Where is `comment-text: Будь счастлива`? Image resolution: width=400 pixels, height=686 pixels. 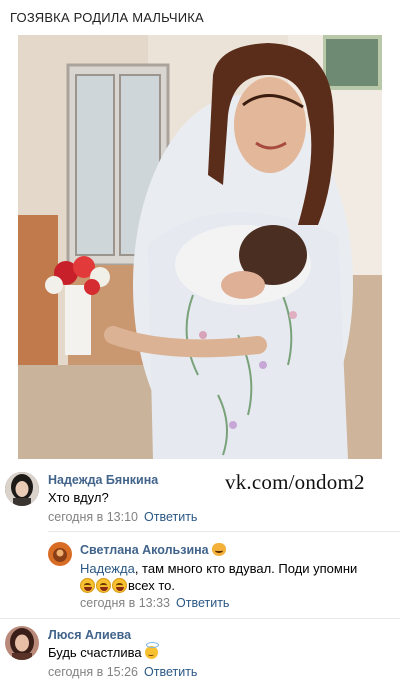
comment-text: Будь счастлива is located at coordinates (103, 651).